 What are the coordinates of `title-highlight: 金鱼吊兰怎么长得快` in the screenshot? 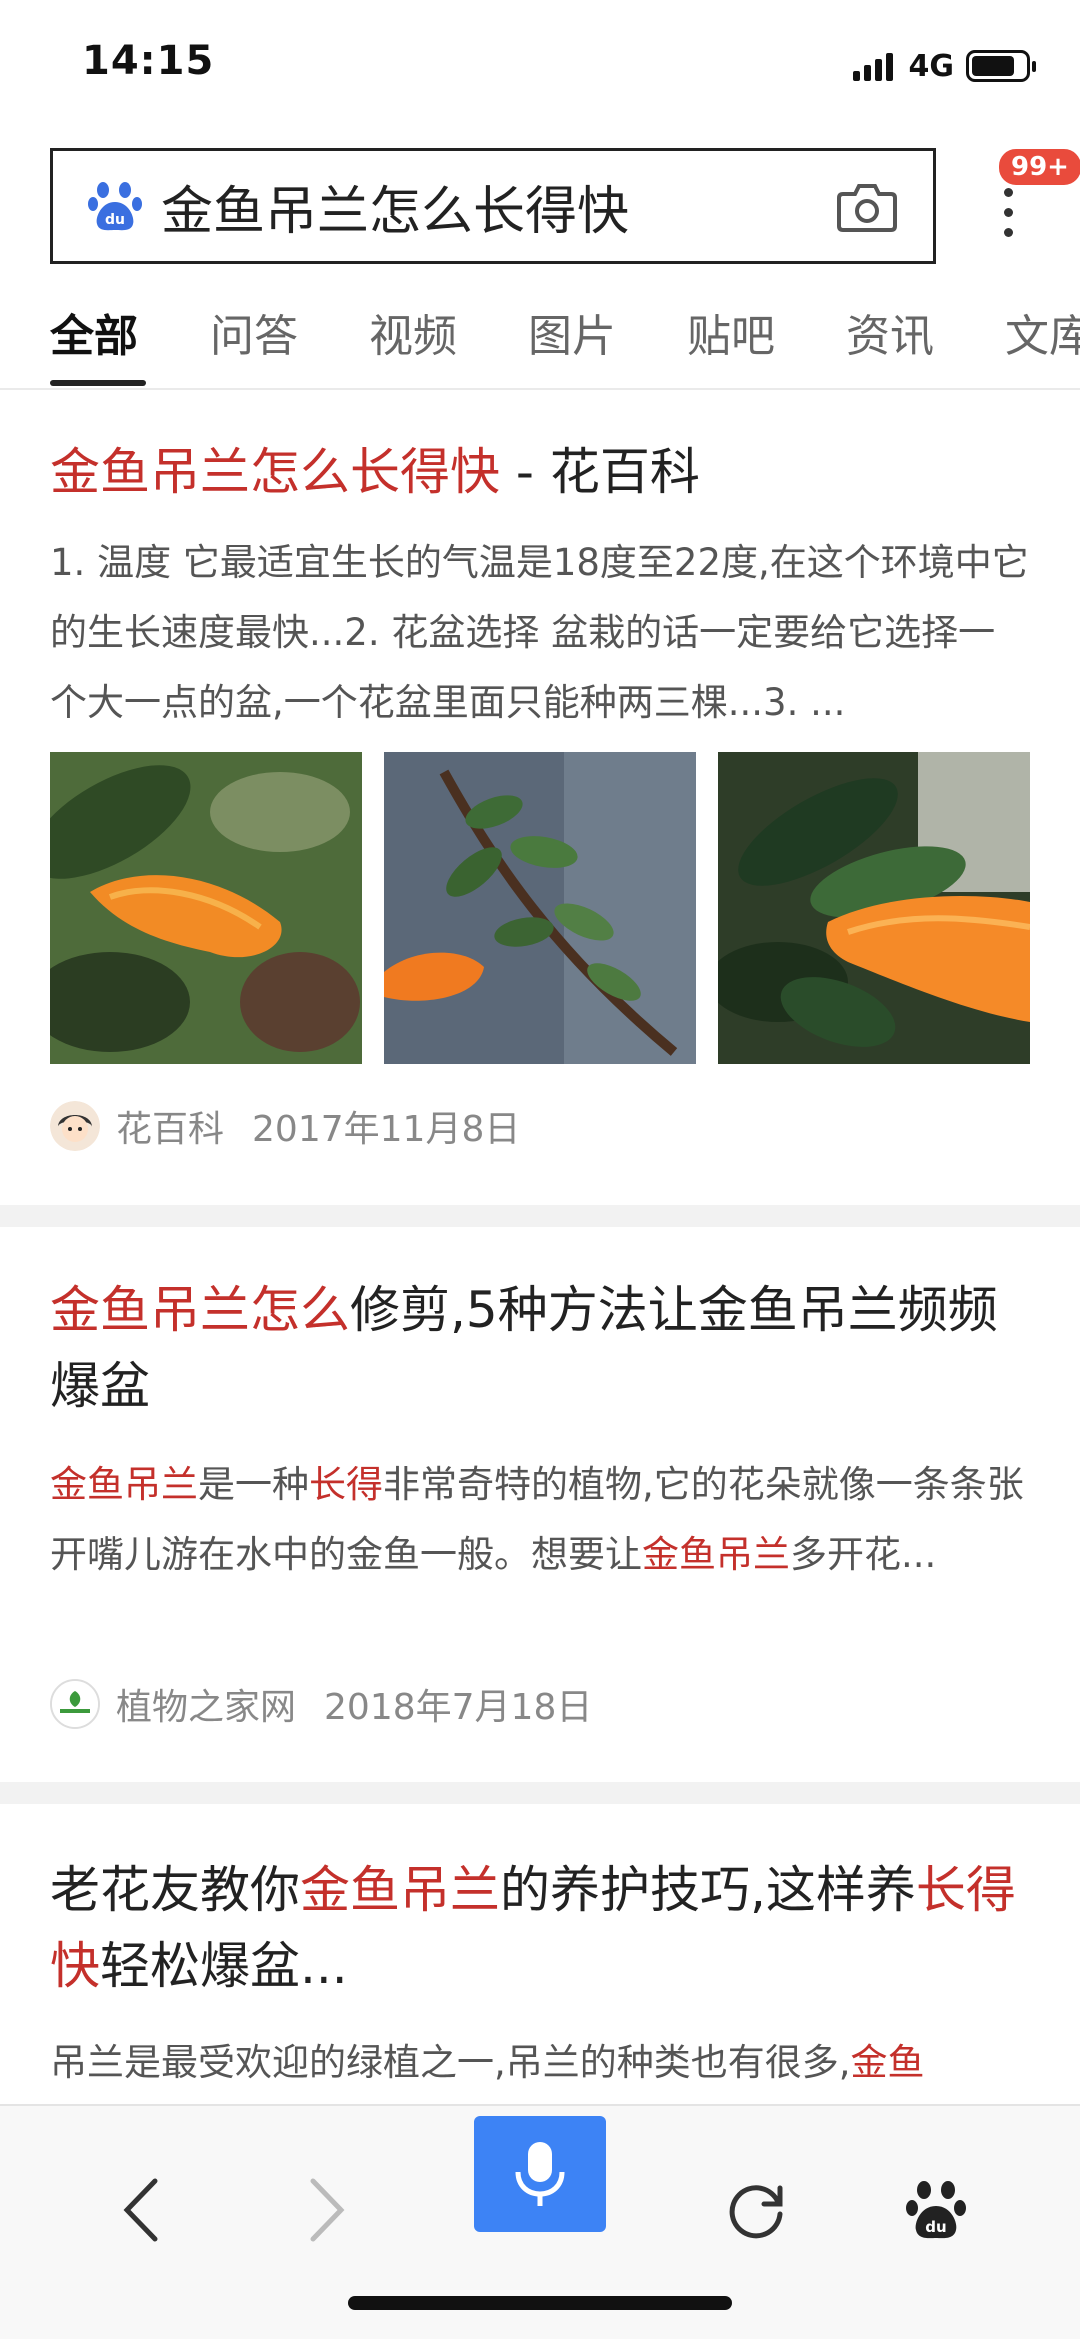 It's located at (275, 472).